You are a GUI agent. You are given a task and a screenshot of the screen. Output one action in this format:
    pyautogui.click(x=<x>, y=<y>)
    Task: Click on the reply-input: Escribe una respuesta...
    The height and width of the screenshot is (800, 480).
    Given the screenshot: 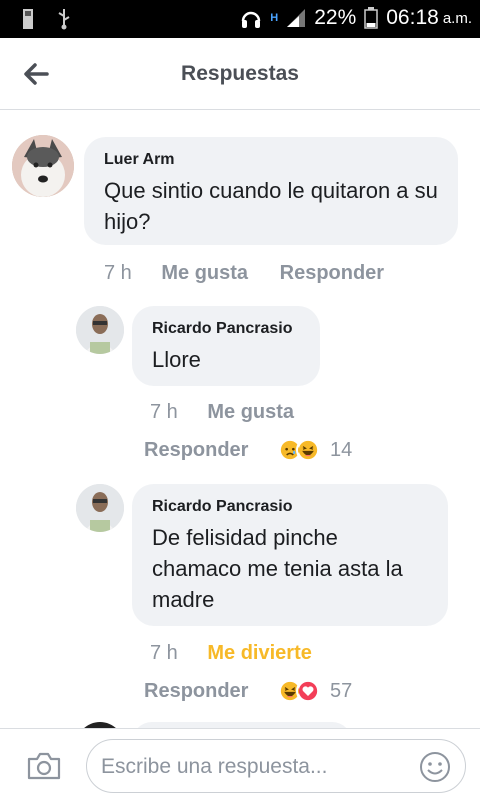 What is the action you would take?
    pyautogui.click(x=276, y=766)
    